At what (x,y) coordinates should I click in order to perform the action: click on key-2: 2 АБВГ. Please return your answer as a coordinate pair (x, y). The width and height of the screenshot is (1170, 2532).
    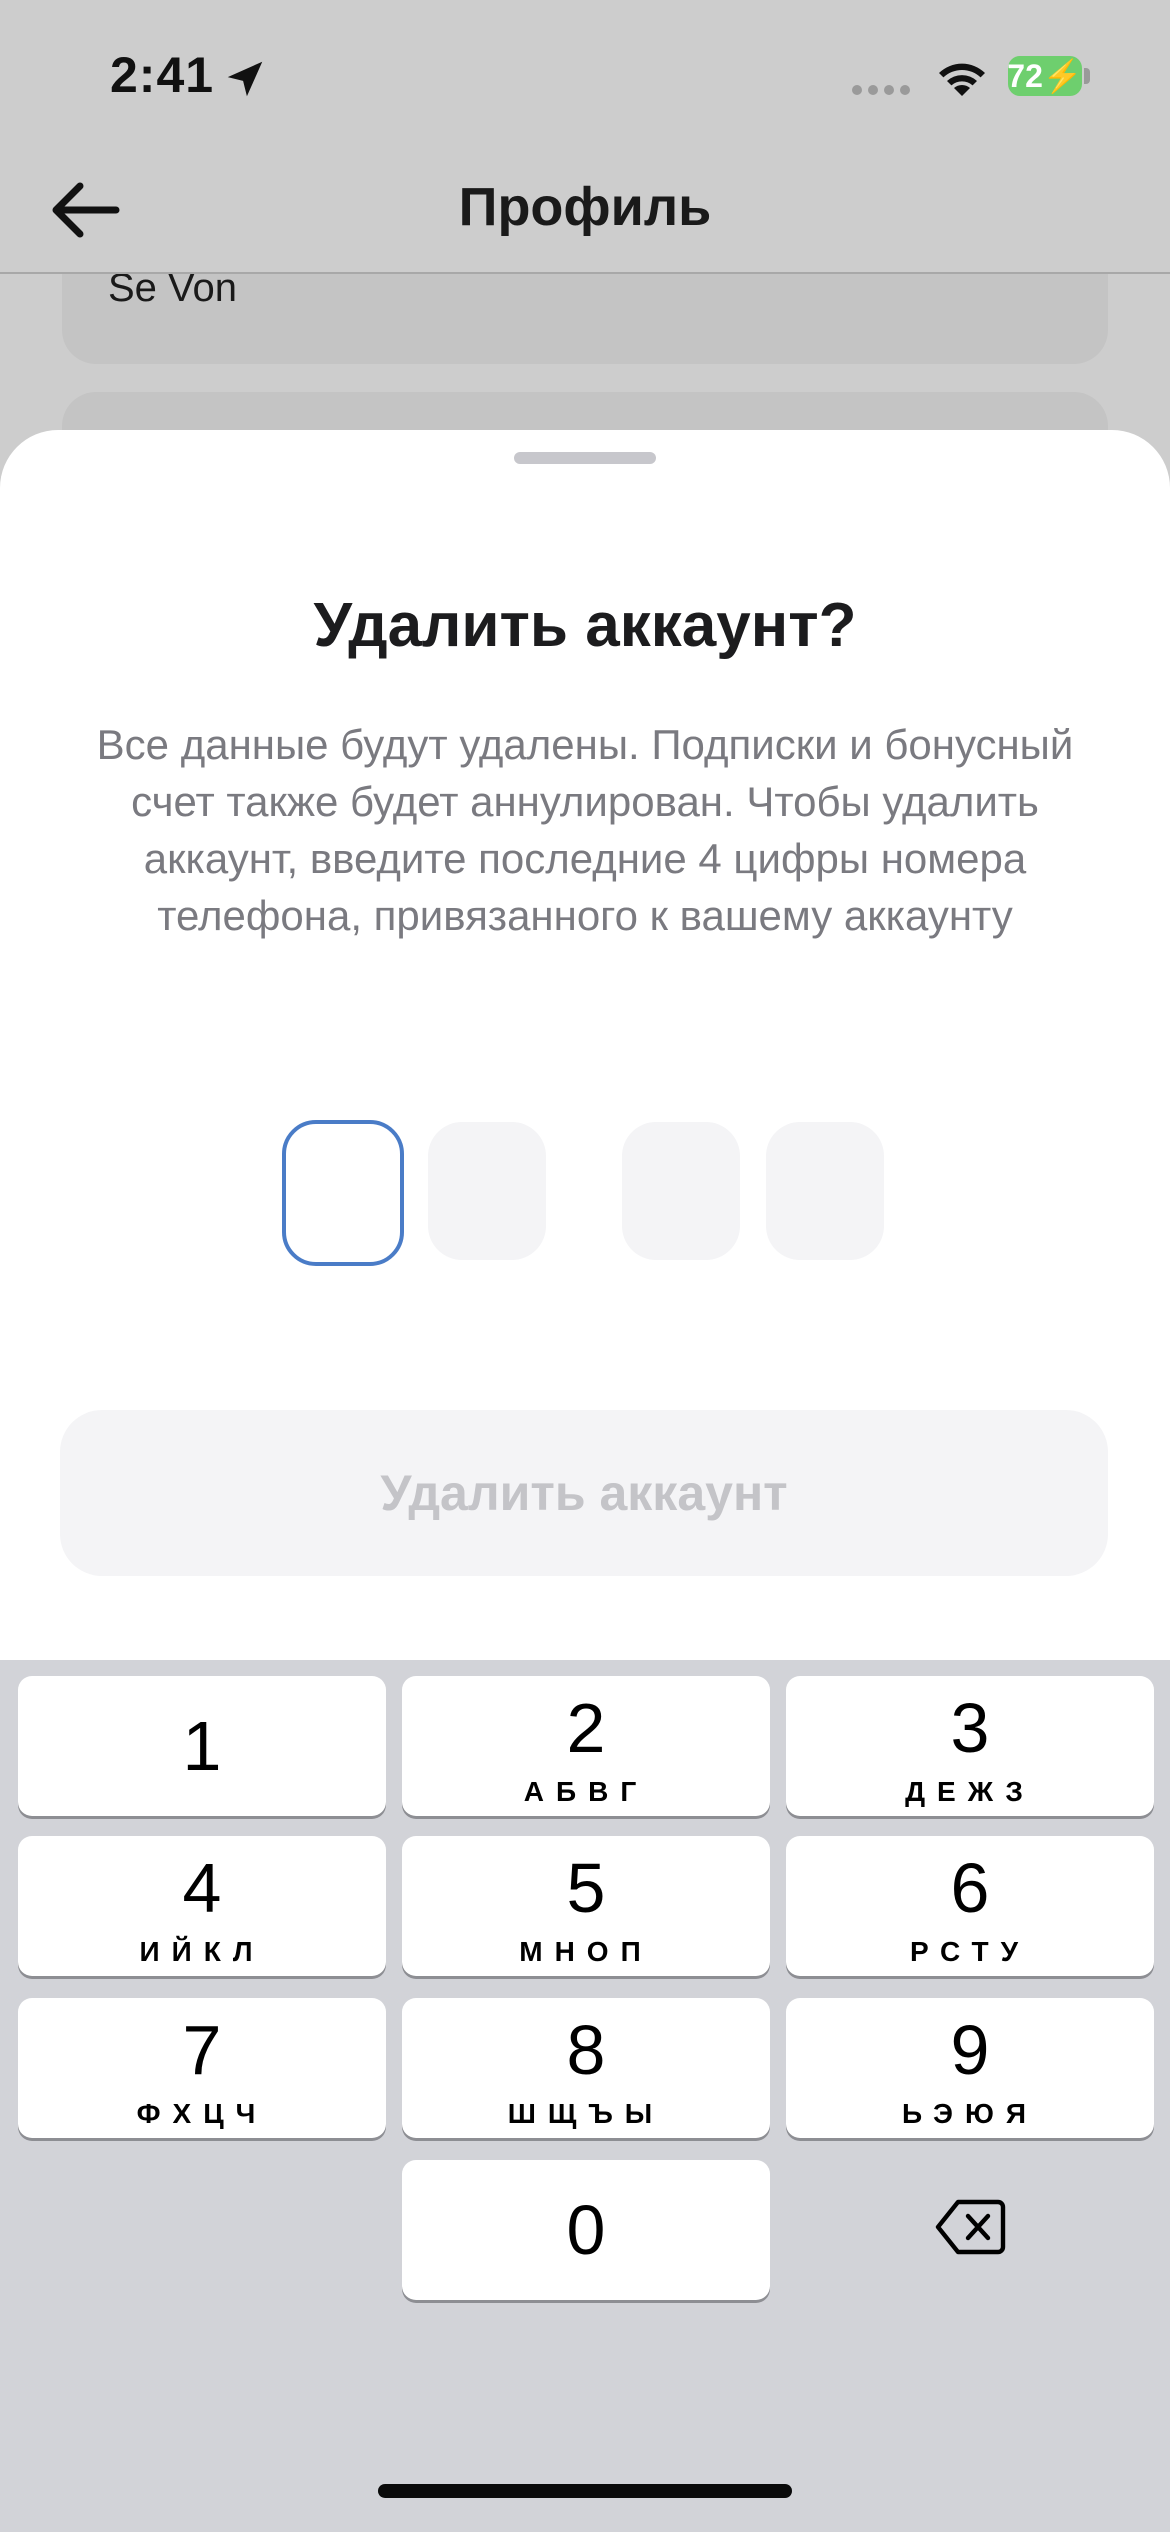
    Looking at the image, I should click on (586, 1746).